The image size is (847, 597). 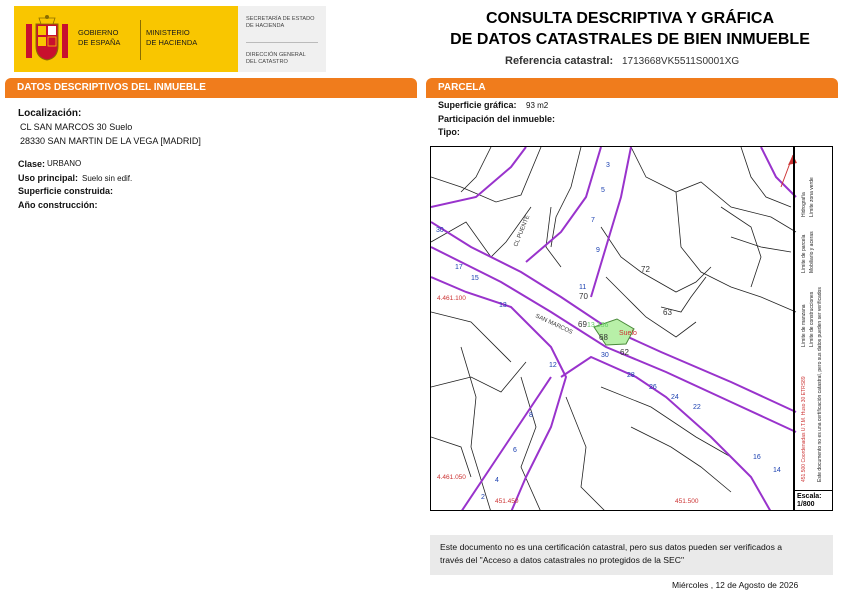 What do you see at coordinates (140, 40) in the screenshot?
I see `logo-divider` at bounding box center [140, 40].